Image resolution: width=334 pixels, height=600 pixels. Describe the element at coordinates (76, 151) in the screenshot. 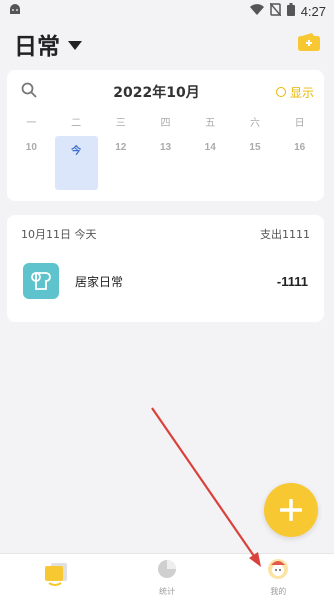

I see `day-number: 今` at that location.